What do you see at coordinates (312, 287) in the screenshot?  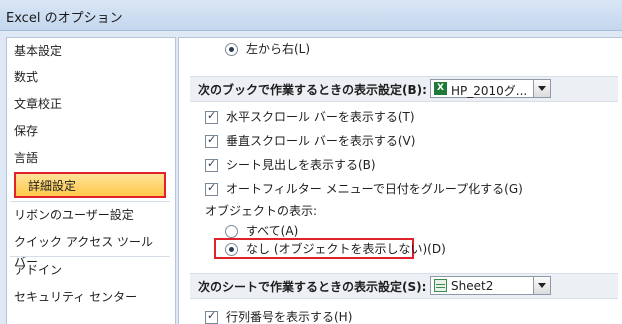 I see `sheet-display-heading: 次のシートで作業するときの表示設定(S):` at bounding box center [312, 287].